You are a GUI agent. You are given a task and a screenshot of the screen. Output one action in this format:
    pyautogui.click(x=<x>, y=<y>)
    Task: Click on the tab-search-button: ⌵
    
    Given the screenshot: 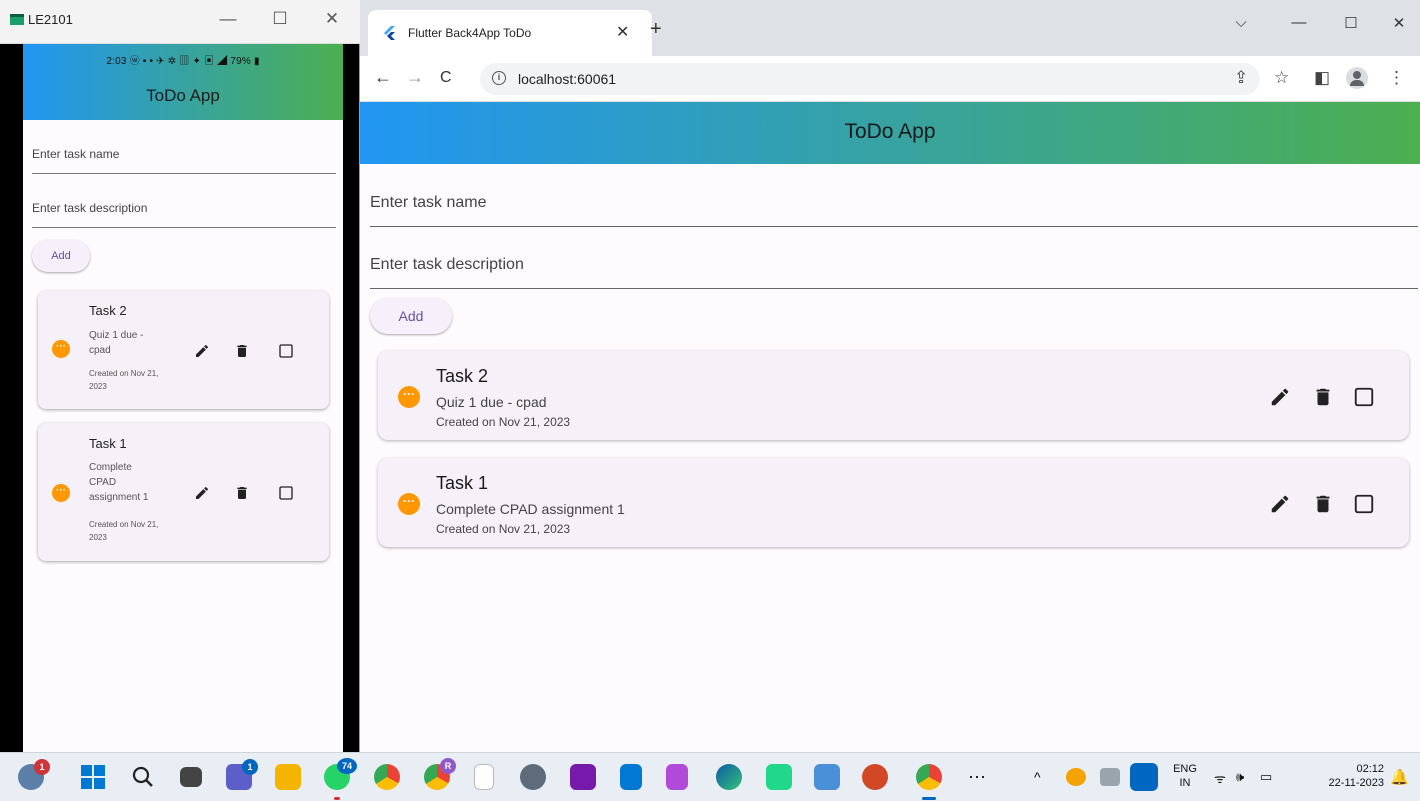 What is the action you would take?
    pyautogui.click(x=1241, y=22)
    